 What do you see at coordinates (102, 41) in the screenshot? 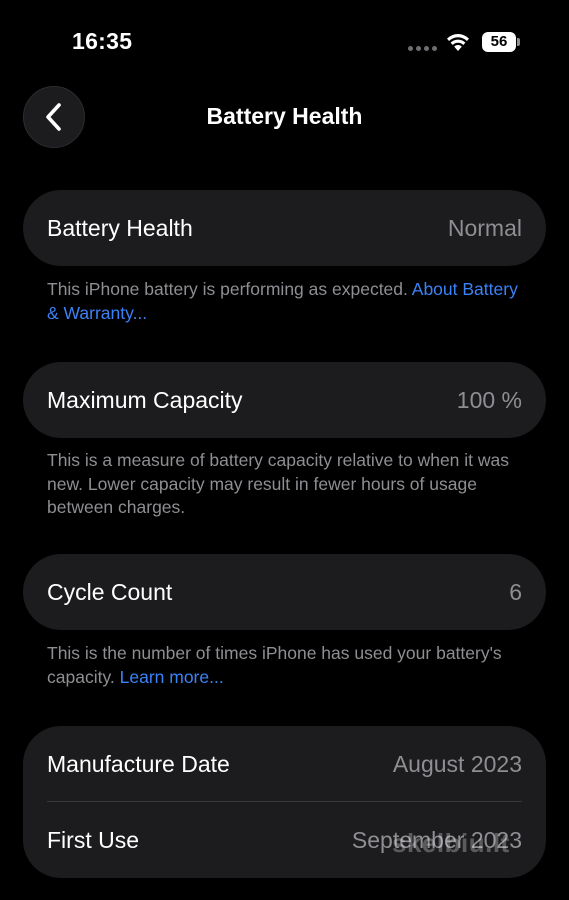
I see `status-time: 16:35` at bounding box center [102, 41].